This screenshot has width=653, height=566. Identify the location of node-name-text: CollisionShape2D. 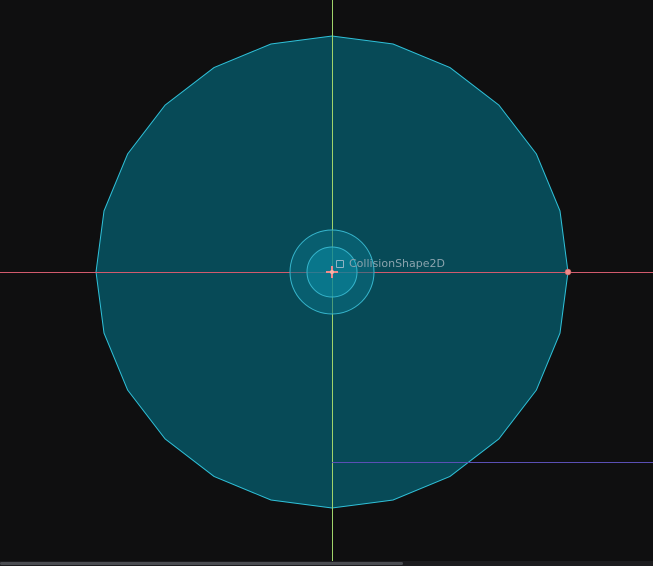
(397, 263).